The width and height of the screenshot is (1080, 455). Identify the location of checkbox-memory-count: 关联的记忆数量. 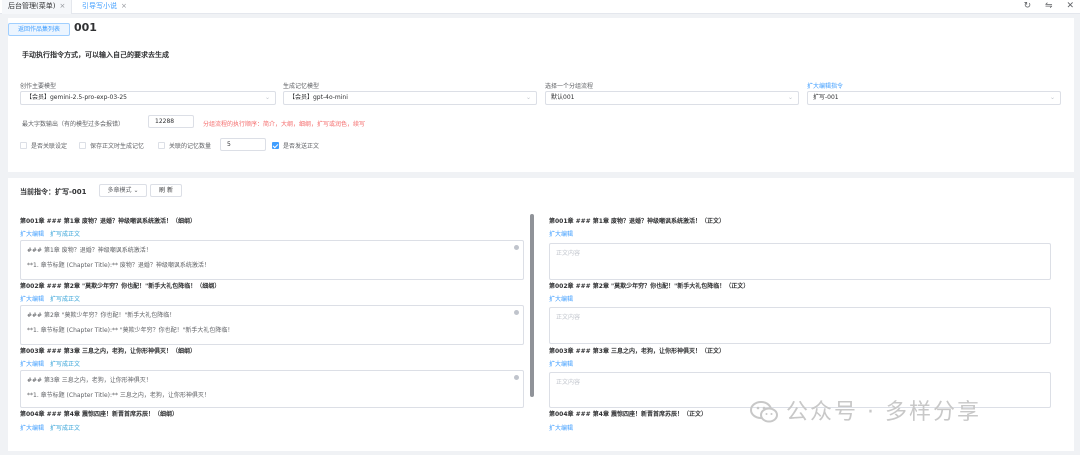
(184, 145).